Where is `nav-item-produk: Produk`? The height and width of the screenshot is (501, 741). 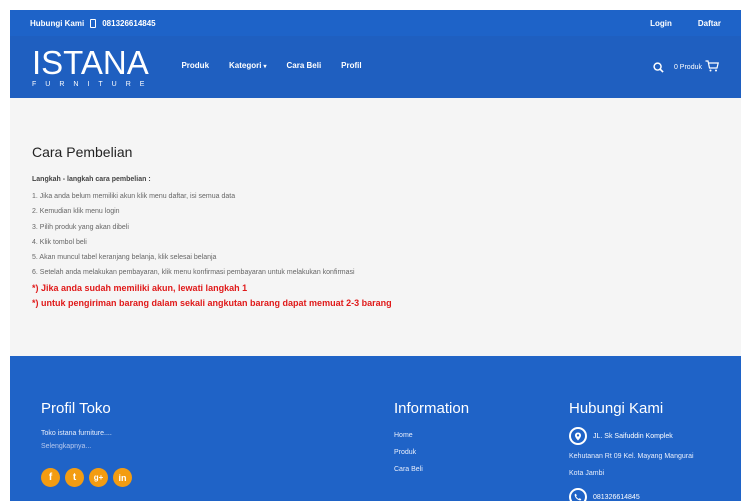 nav-item-produk: Produk is located at coordinates (195, 65).